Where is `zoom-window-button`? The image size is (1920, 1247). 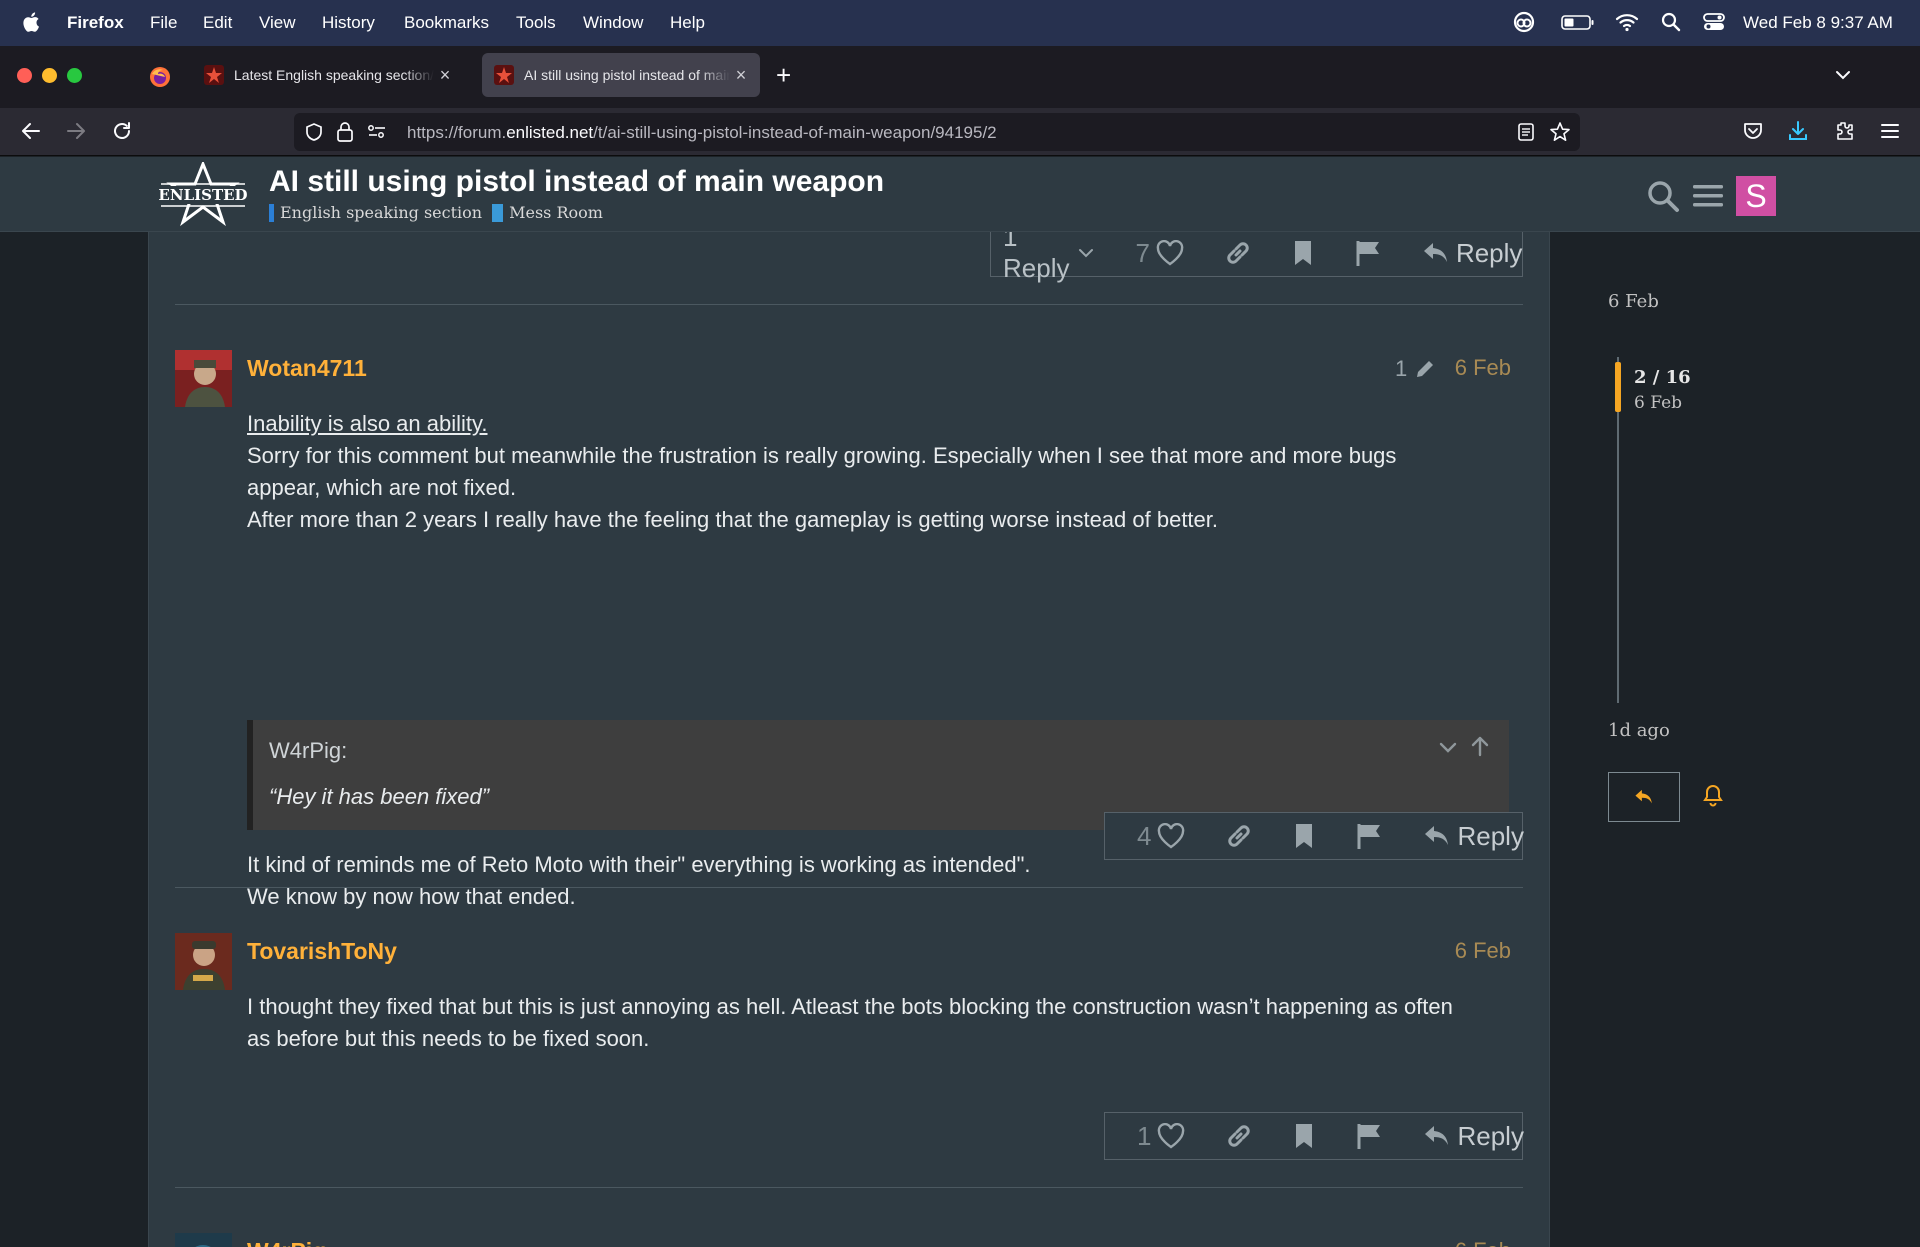
zoom-window-button is located at coordinates (74, 75).